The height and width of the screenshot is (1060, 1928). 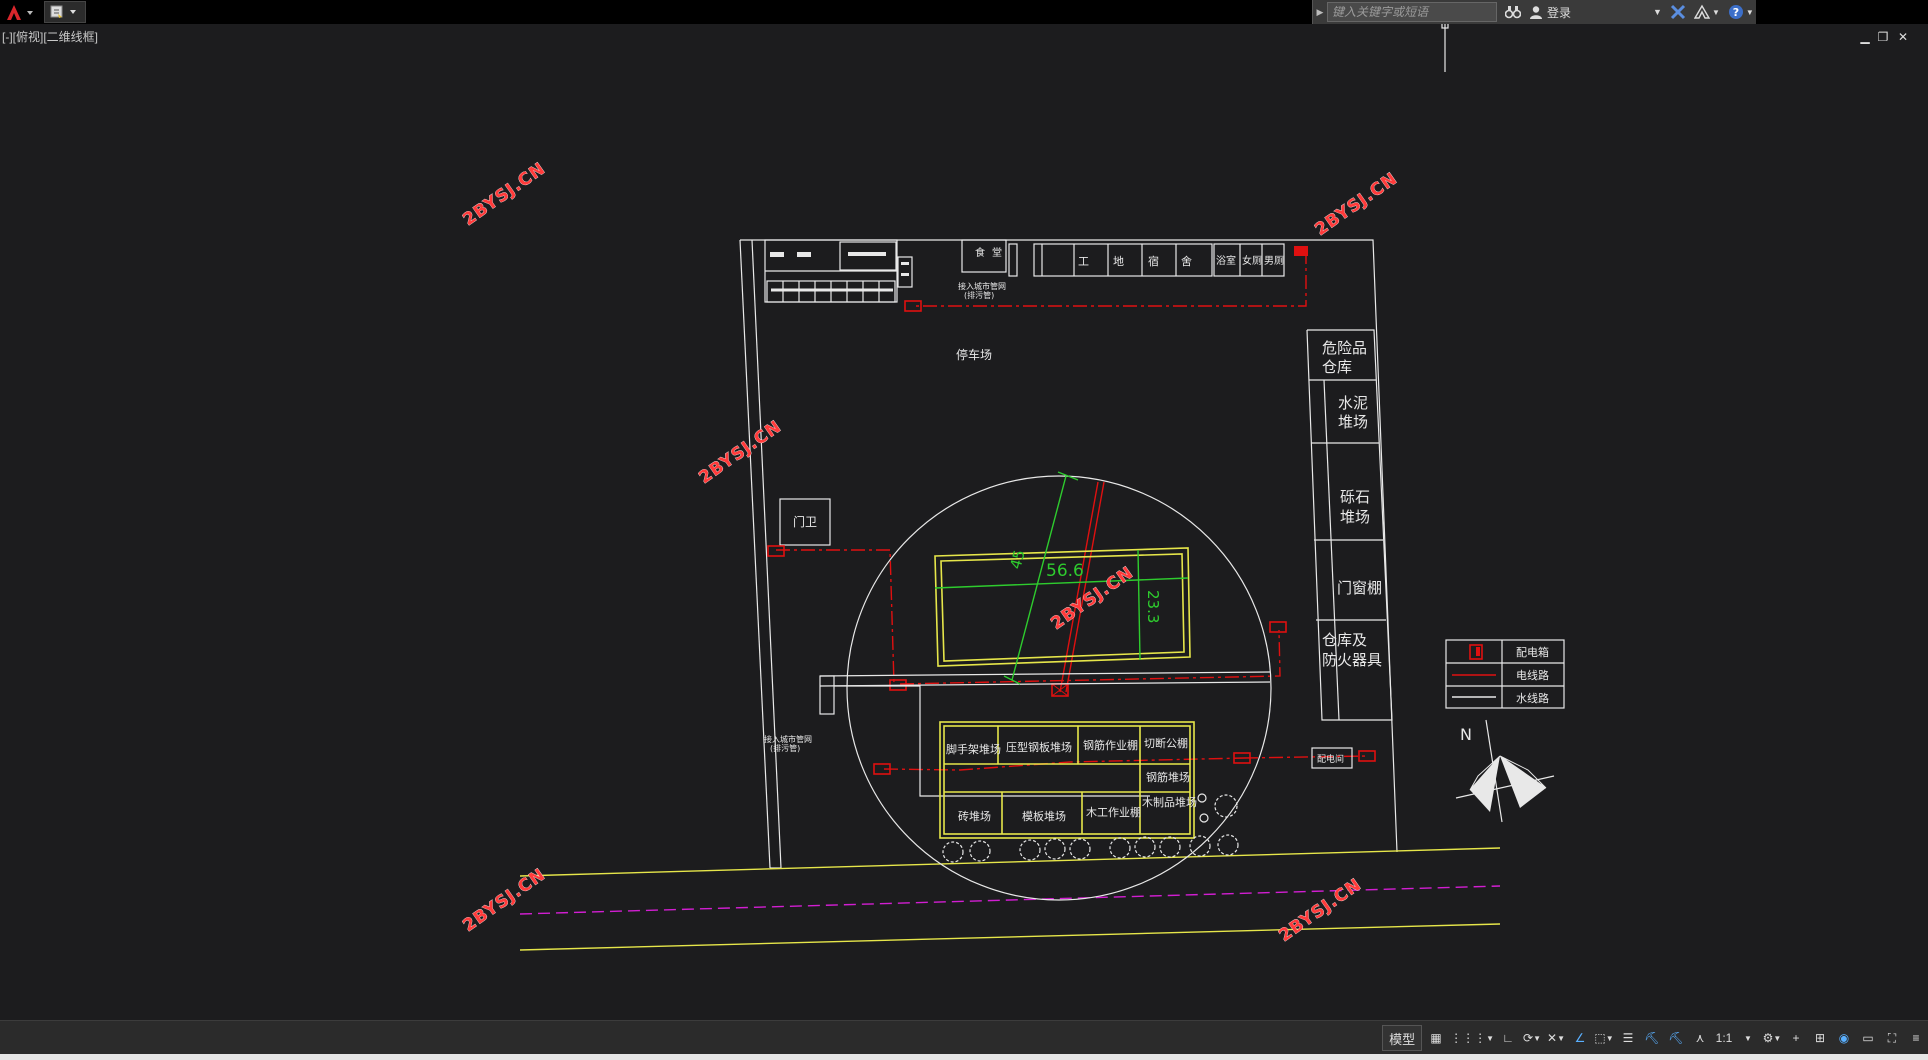 I want to click on canteen-label-2: 堂, so click(x=997, y=253).